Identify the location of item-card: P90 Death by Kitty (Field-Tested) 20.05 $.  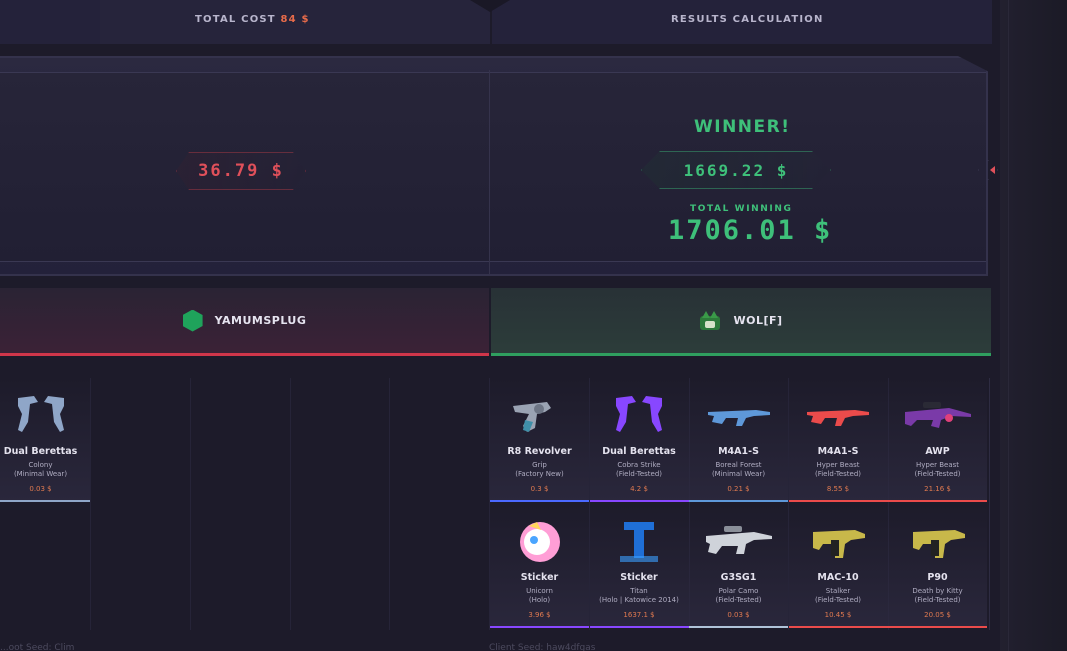
(937, 566).